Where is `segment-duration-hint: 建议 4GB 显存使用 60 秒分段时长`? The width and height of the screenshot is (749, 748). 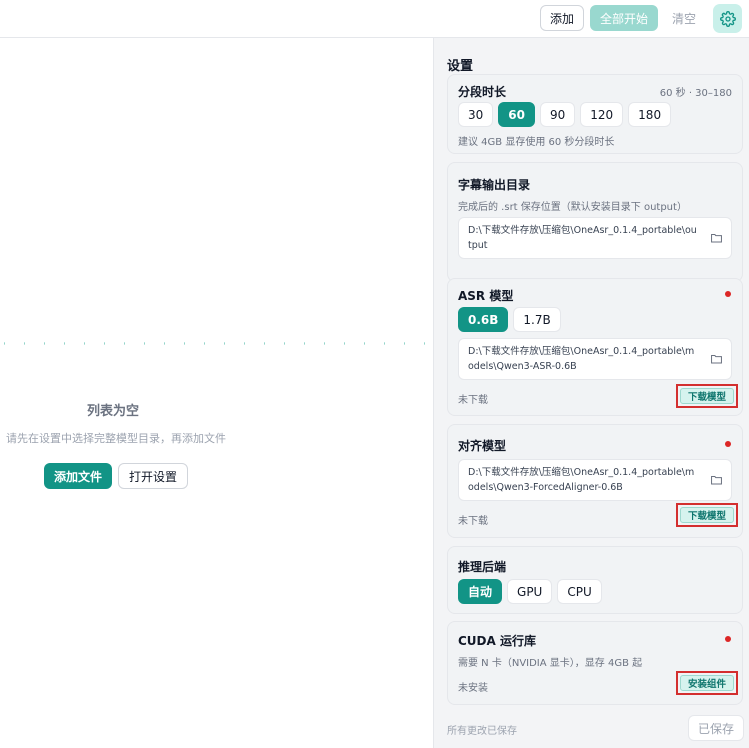 segment-duration-hint: 建议 4GB 显存使用 60 秒分段时长 is located at coordinates (536, 142).